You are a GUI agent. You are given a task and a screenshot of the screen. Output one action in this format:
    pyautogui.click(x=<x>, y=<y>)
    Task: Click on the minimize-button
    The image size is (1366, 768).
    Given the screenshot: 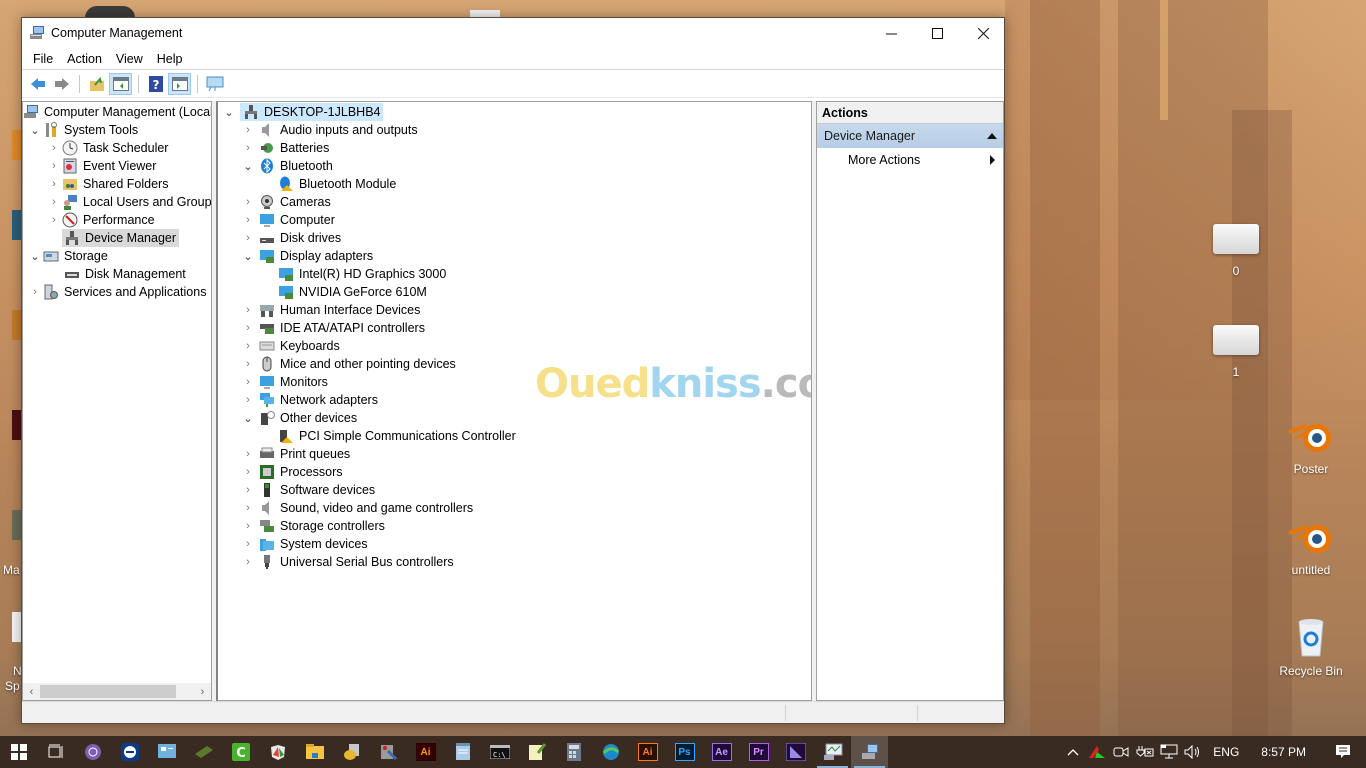 What is the action you would take?
    pyautogui.click(x=891, y=33)
    